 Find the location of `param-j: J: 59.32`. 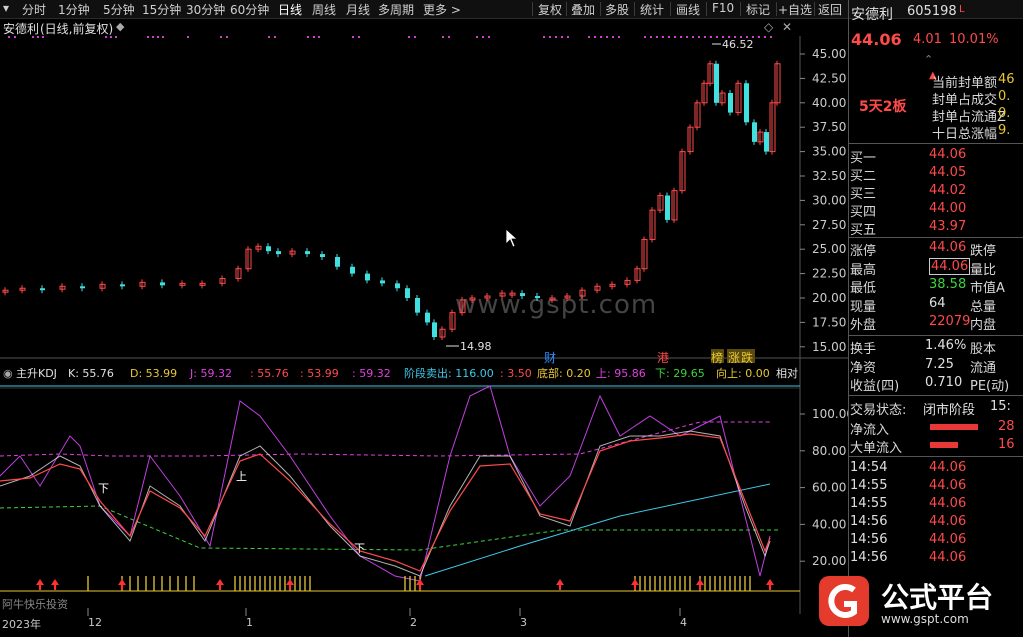

param-j: J: 59.32 is located at coordinates (210, 373).